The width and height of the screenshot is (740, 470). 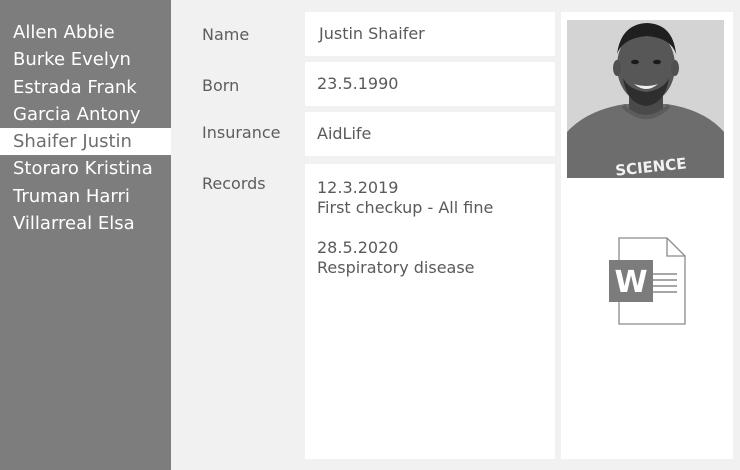 What do you see at coordinates (85, 196) in the screenshot?
I see `patient-item-truman-harri: Truman Harri` at bounding box center [85, 196].